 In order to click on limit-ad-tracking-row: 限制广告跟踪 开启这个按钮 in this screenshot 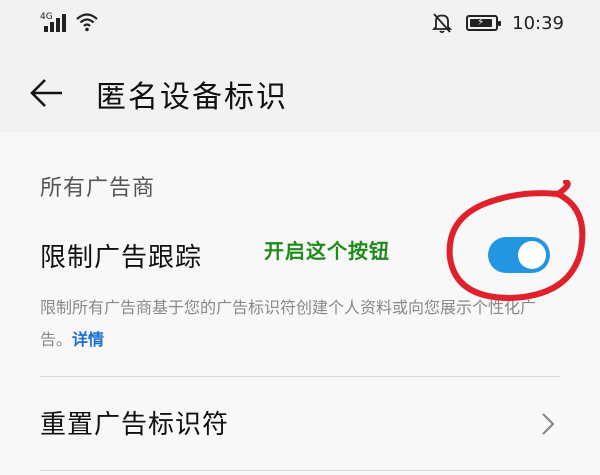, I will do `click(300, 257)`.